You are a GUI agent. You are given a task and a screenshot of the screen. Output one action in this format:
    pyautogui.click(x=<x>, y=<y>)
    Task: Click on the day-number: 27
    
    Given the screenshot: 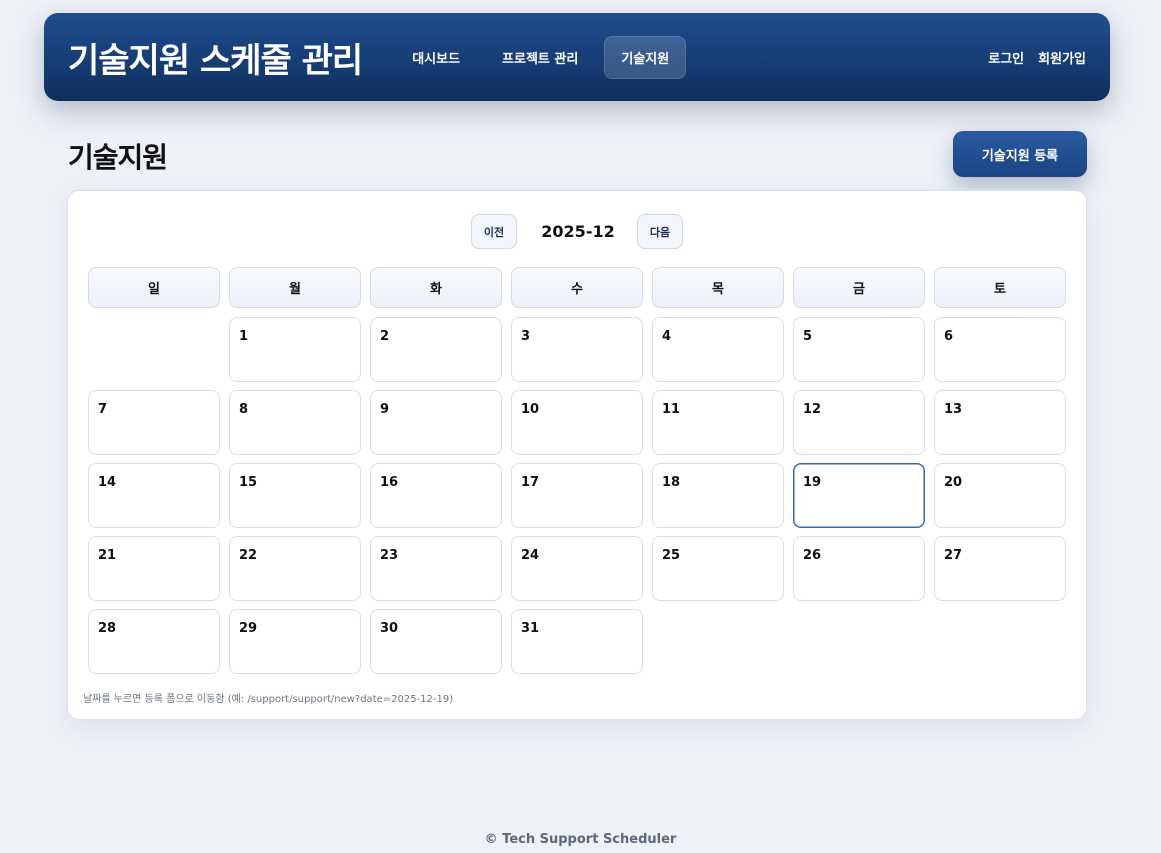 What is the action you would take?
    pyautogui.click(x=953, y=555)
    